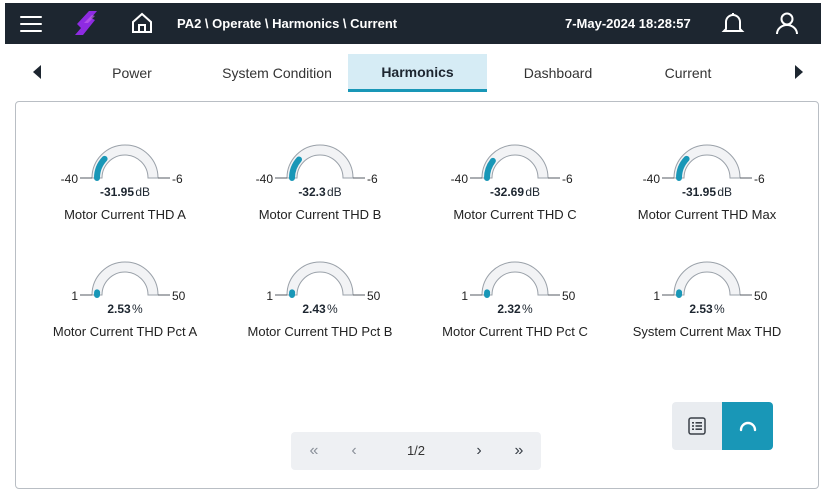  I want to click on gauge-value-number: 2.32, so click(509, 309).